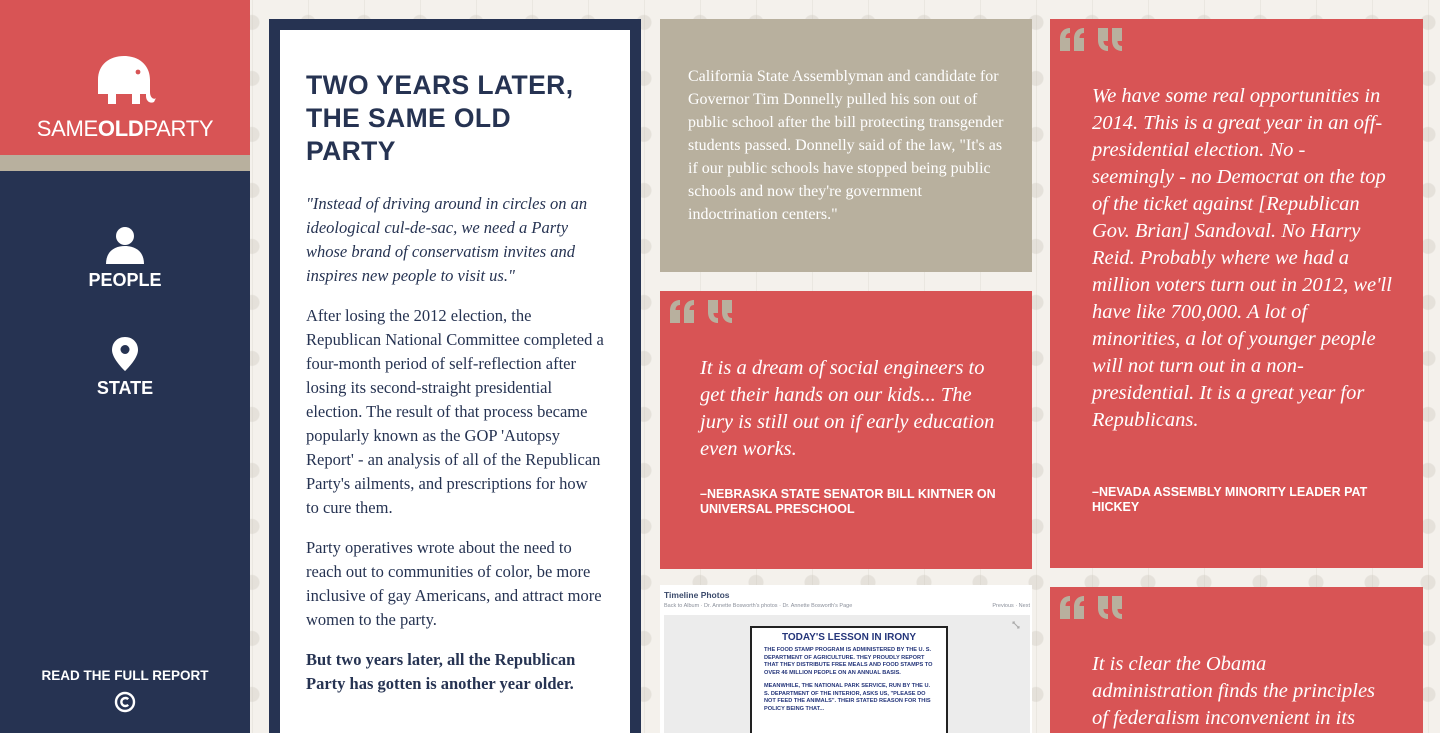 The height and width of the screenshot is (733, 1440). I want to click on nav-item-state: STATE, so click(125, 367).